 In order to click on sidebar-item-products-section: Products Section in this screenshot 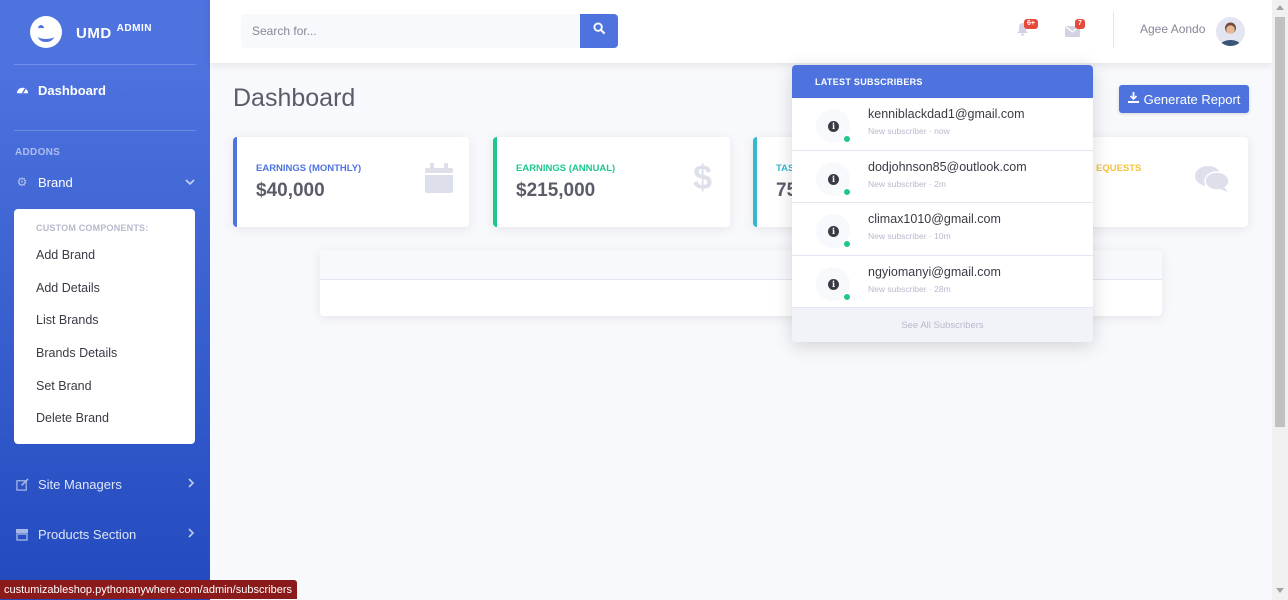, I will do `click(105, 534)`.